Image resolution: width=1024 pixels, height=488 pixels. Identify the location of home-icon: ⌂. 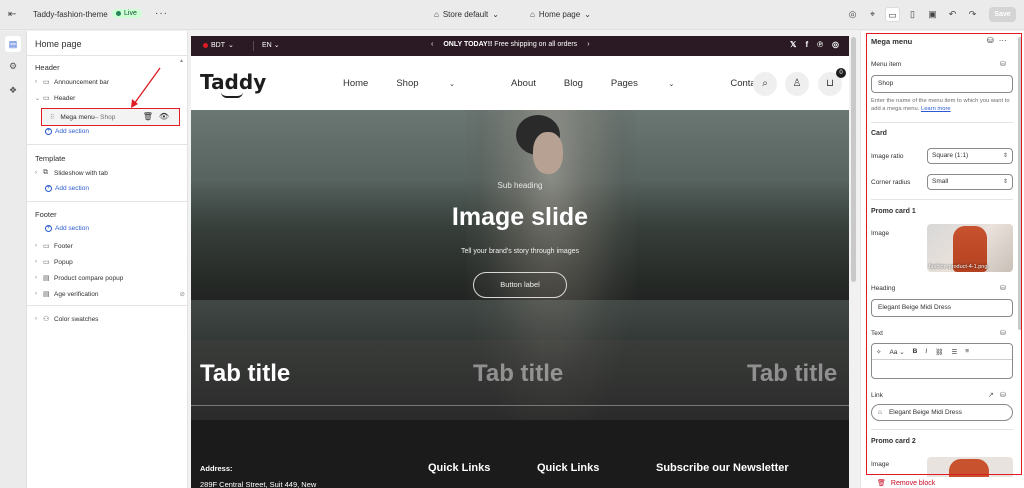
(532, 14).